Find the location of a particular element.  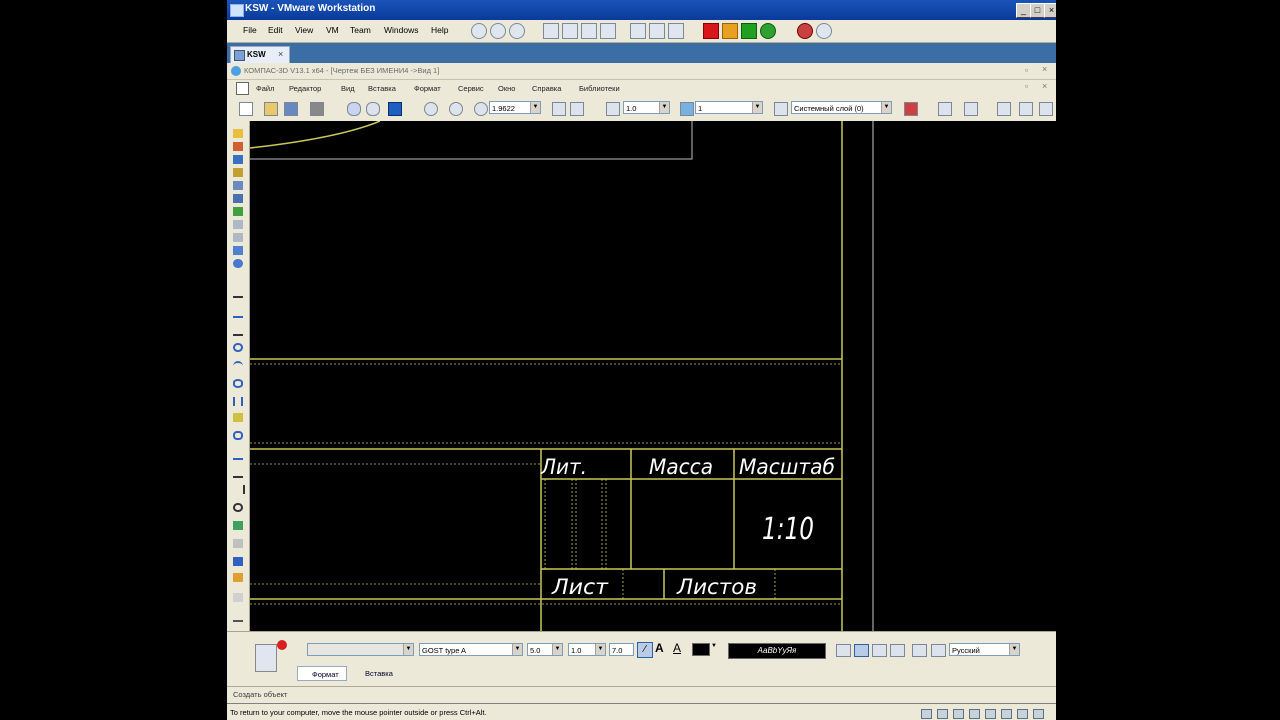

select-icon is located at coordinates (238, 211).